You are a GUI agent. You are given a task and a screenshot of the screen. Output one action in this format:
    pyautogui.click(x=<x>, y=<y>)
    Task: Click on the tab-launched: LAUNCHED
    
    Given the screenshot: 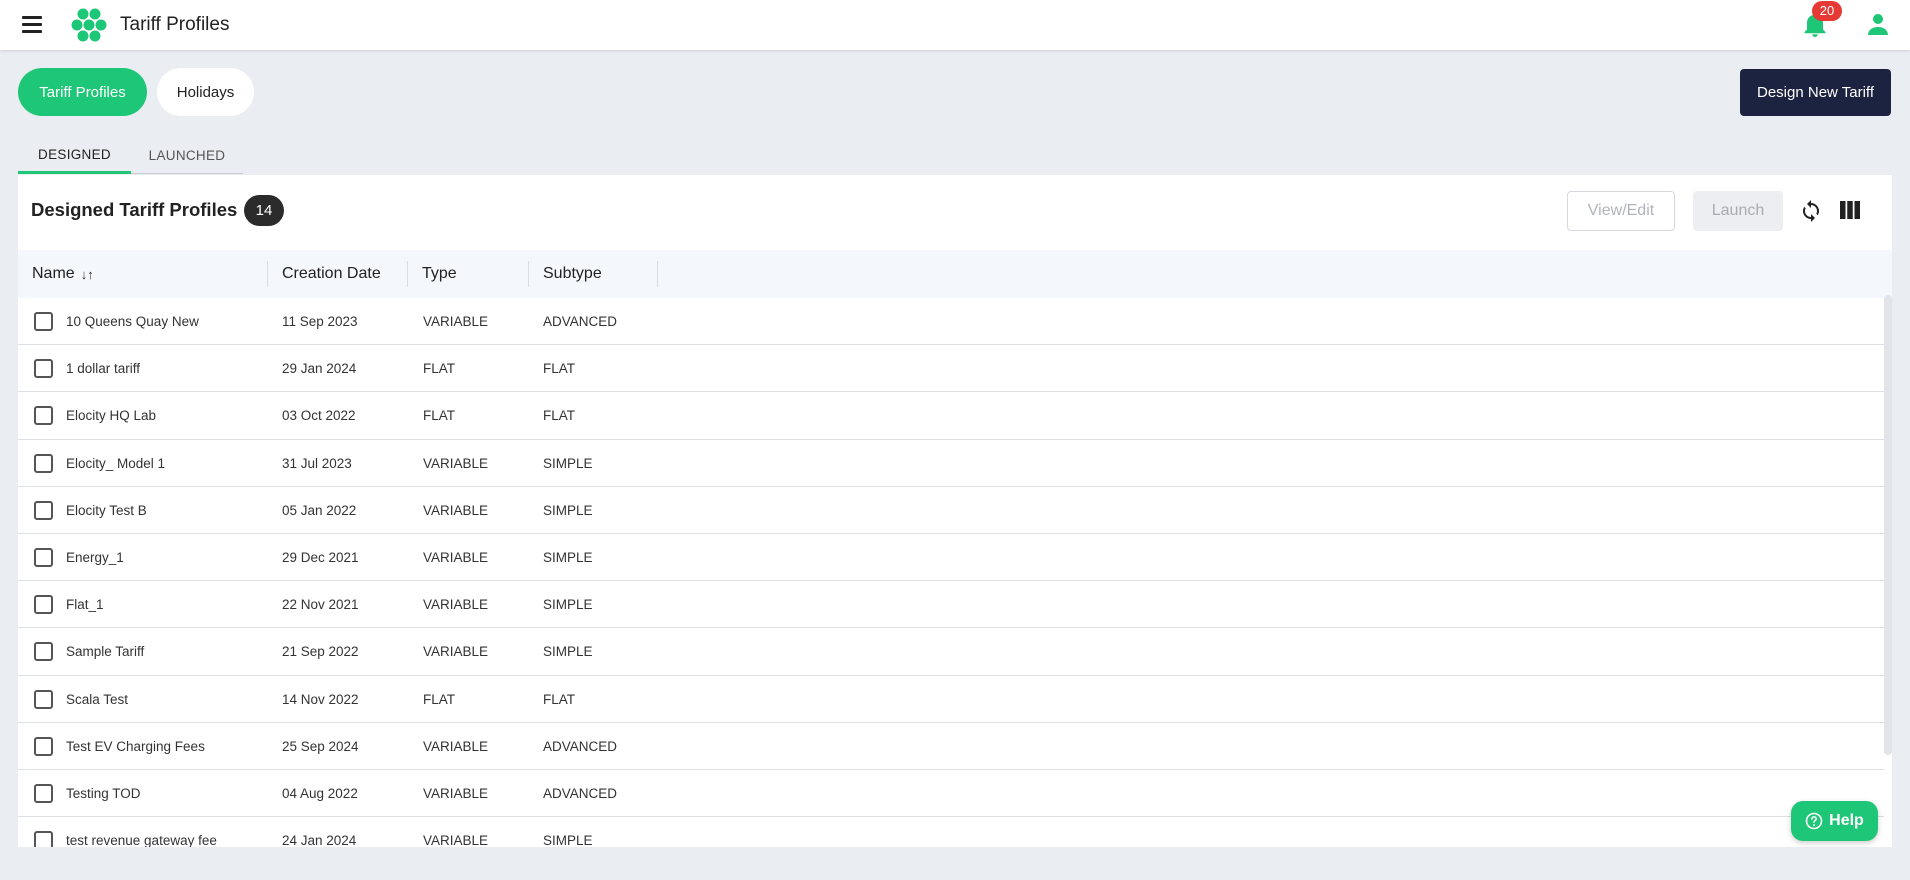 What is the action you would take?
    pyautogui.click(x=187, y=156)
    